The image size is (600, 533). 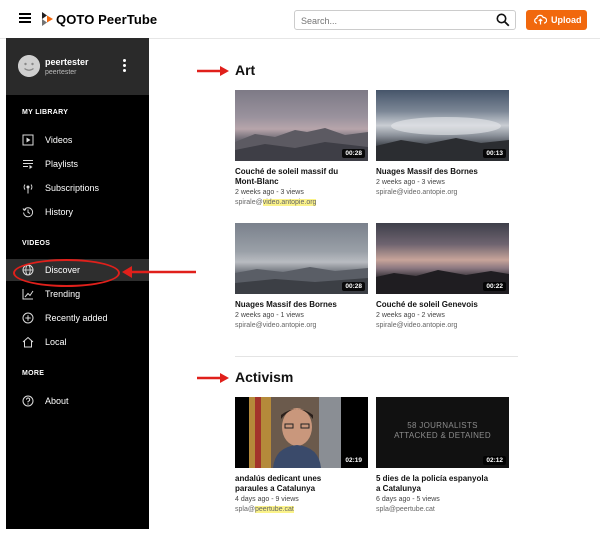 What do you see at coordinates (28, 294) in the screenshot?
I see `trending-icon` at bounding box center [28, 294].